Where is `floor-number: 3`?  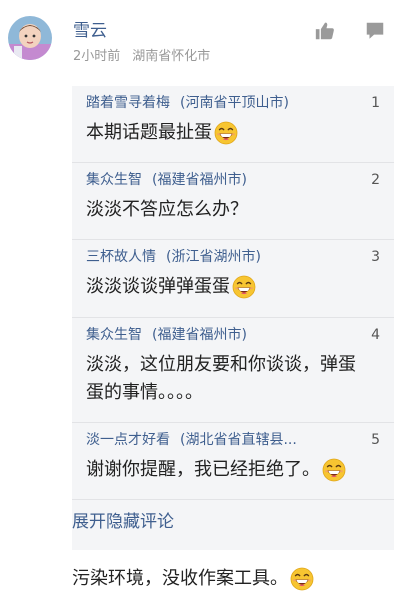 floor-number: 3 is located at coordinates (375, 257).